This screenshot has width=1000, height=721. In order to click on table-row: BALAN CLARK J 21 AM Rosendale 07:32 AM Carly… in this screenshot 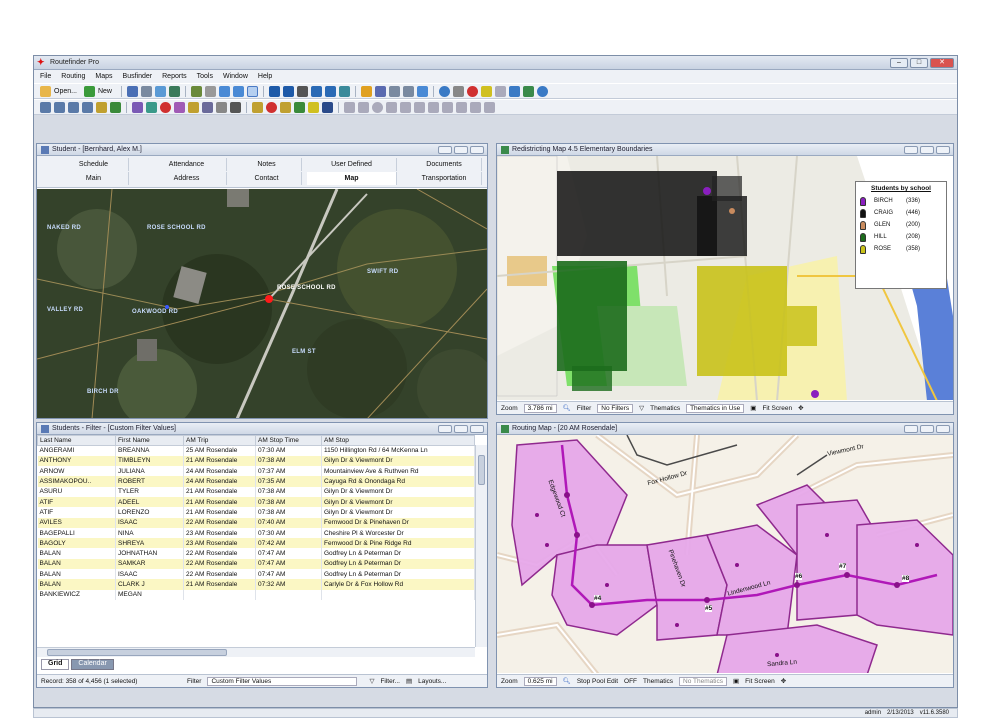, I will do `click(256, 584)`.